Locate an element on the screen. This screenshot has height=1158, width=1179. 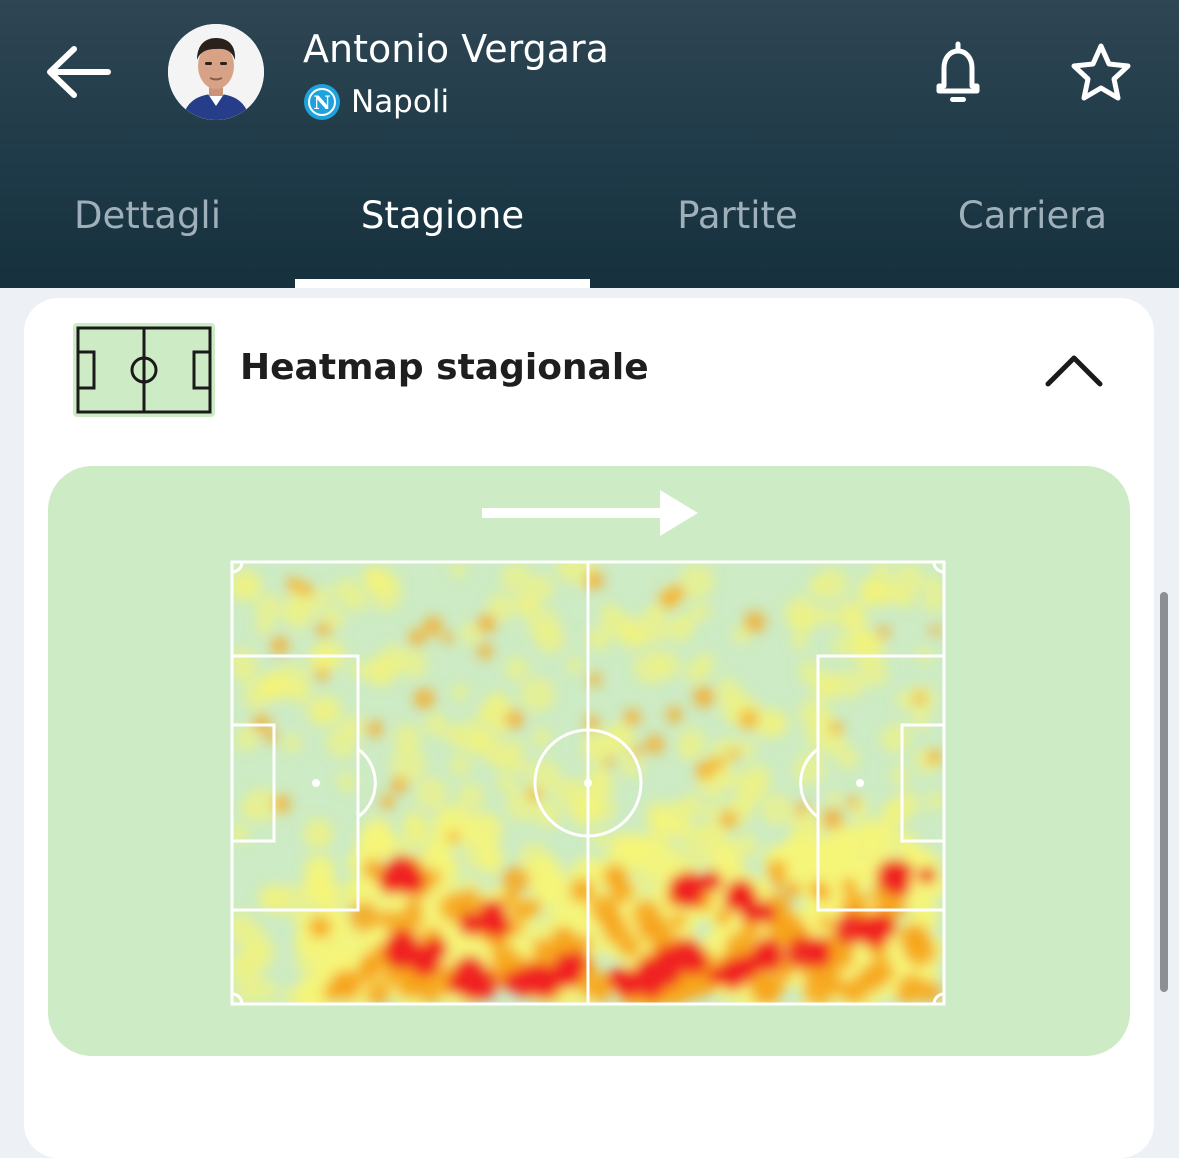
tab-stagione: Stagione is located at coordinates (442, 234).